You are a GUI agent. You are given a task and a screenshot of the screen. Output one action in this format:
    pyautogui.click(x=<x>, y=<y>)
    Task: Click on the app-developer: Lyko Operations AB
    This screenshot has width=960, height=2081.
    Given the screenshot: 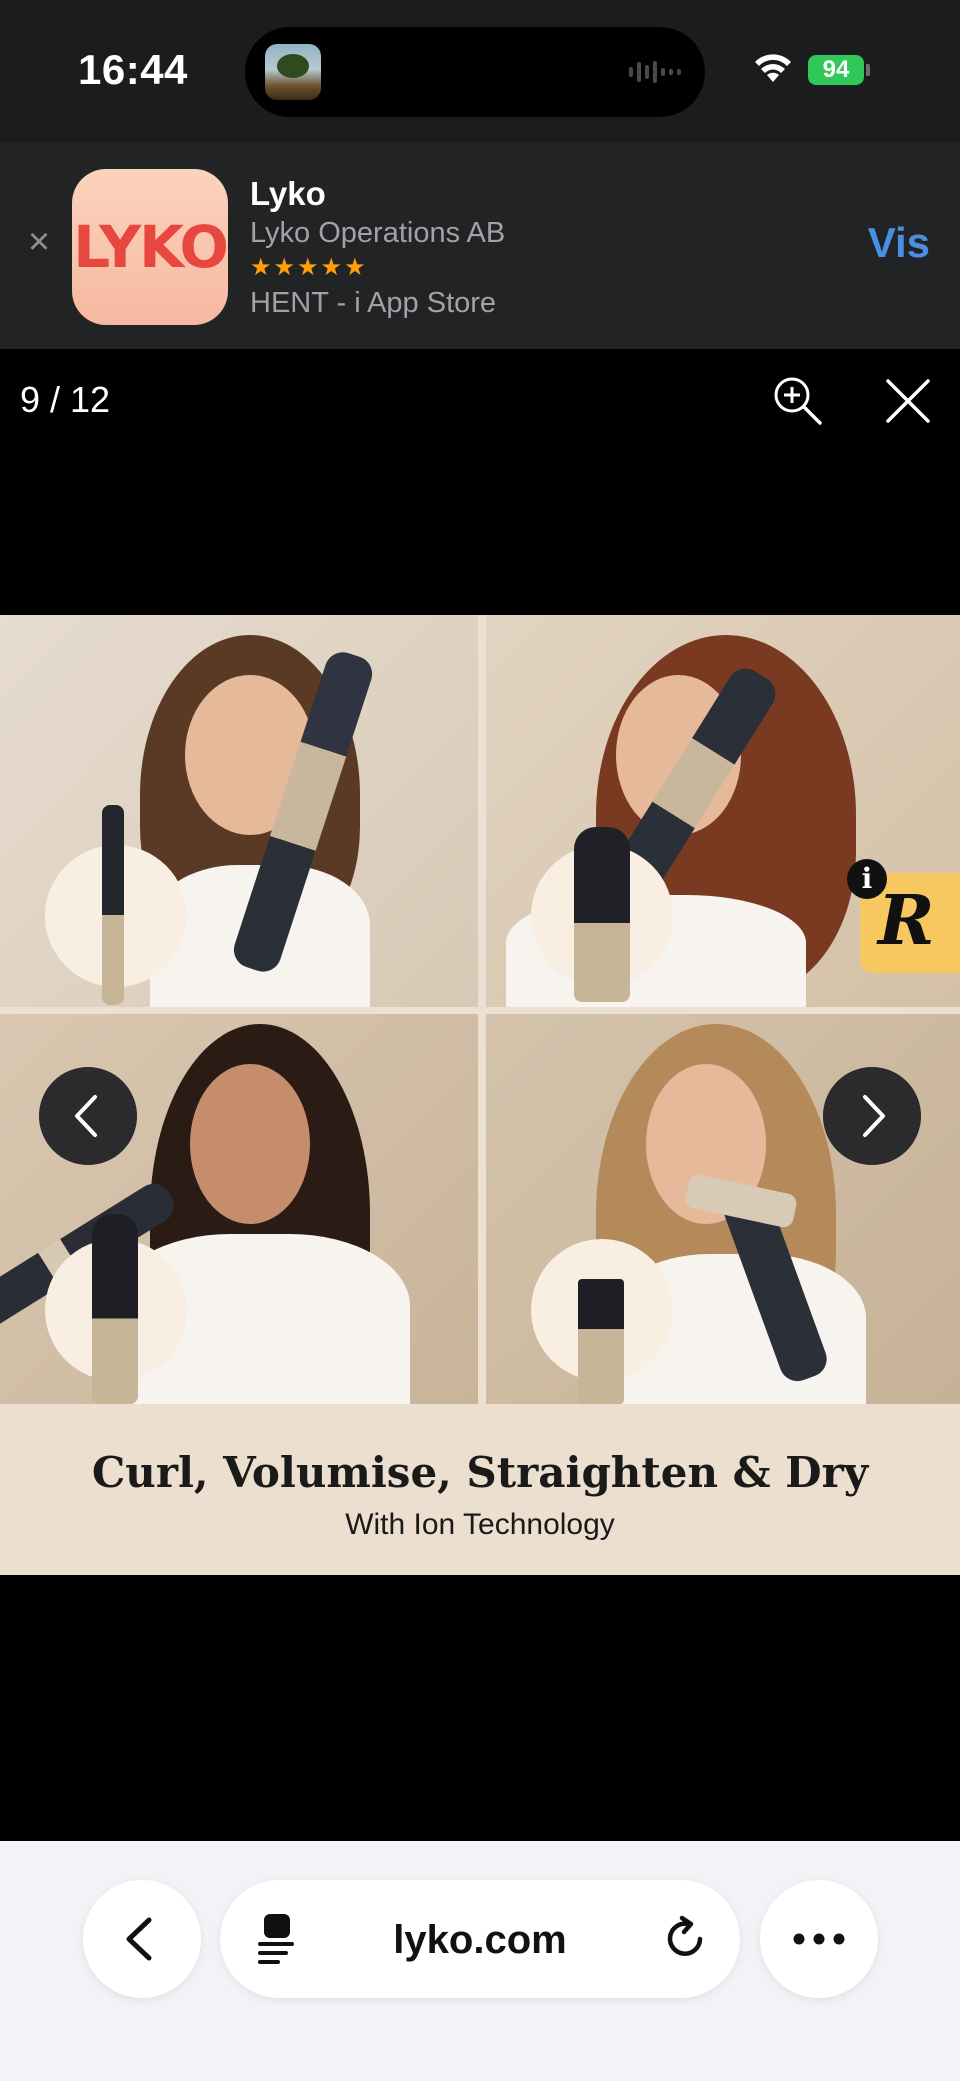 What is the action you would take?
    pyautogui.click(x=378, y=233)
    